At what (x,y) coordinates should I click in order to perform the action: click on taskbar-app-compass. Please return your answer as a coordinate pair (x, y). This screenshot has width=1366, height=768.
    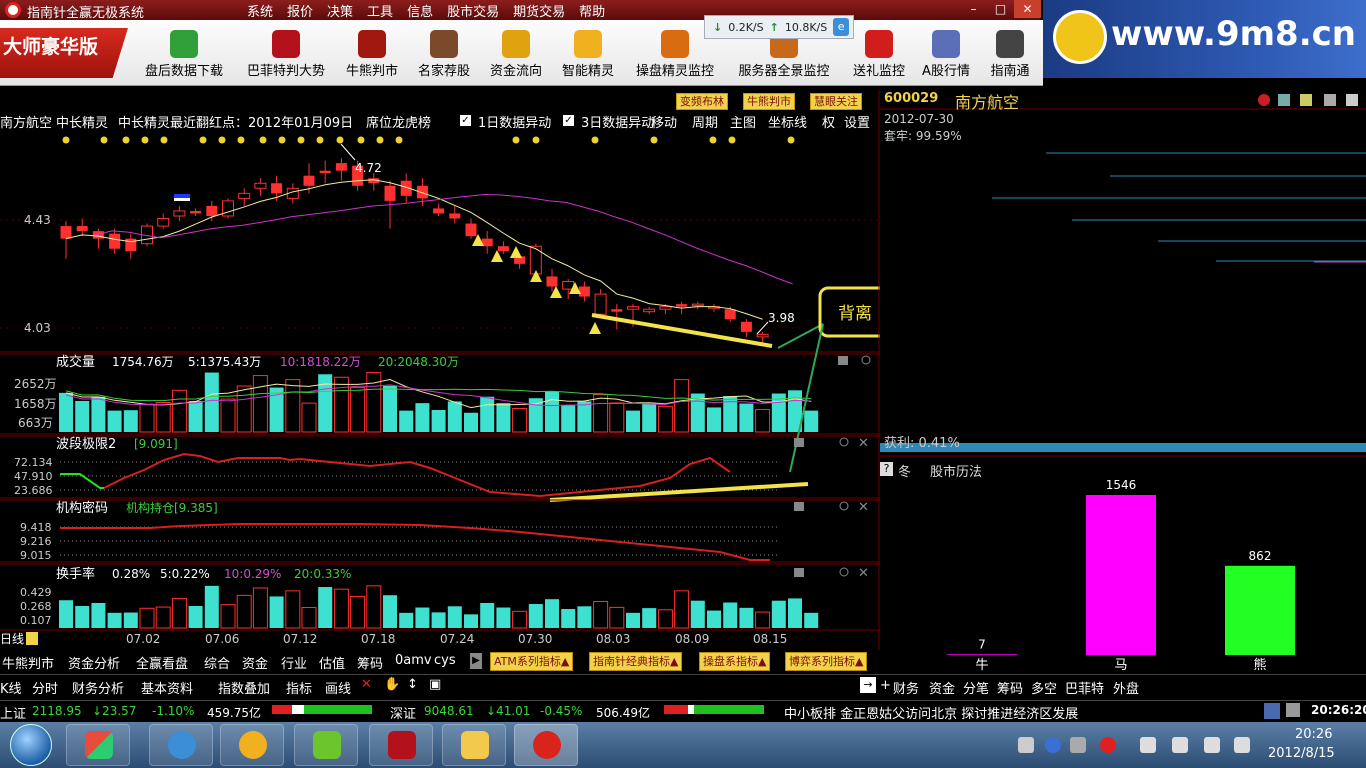
    Looking at the image, I should click on (546, 745).